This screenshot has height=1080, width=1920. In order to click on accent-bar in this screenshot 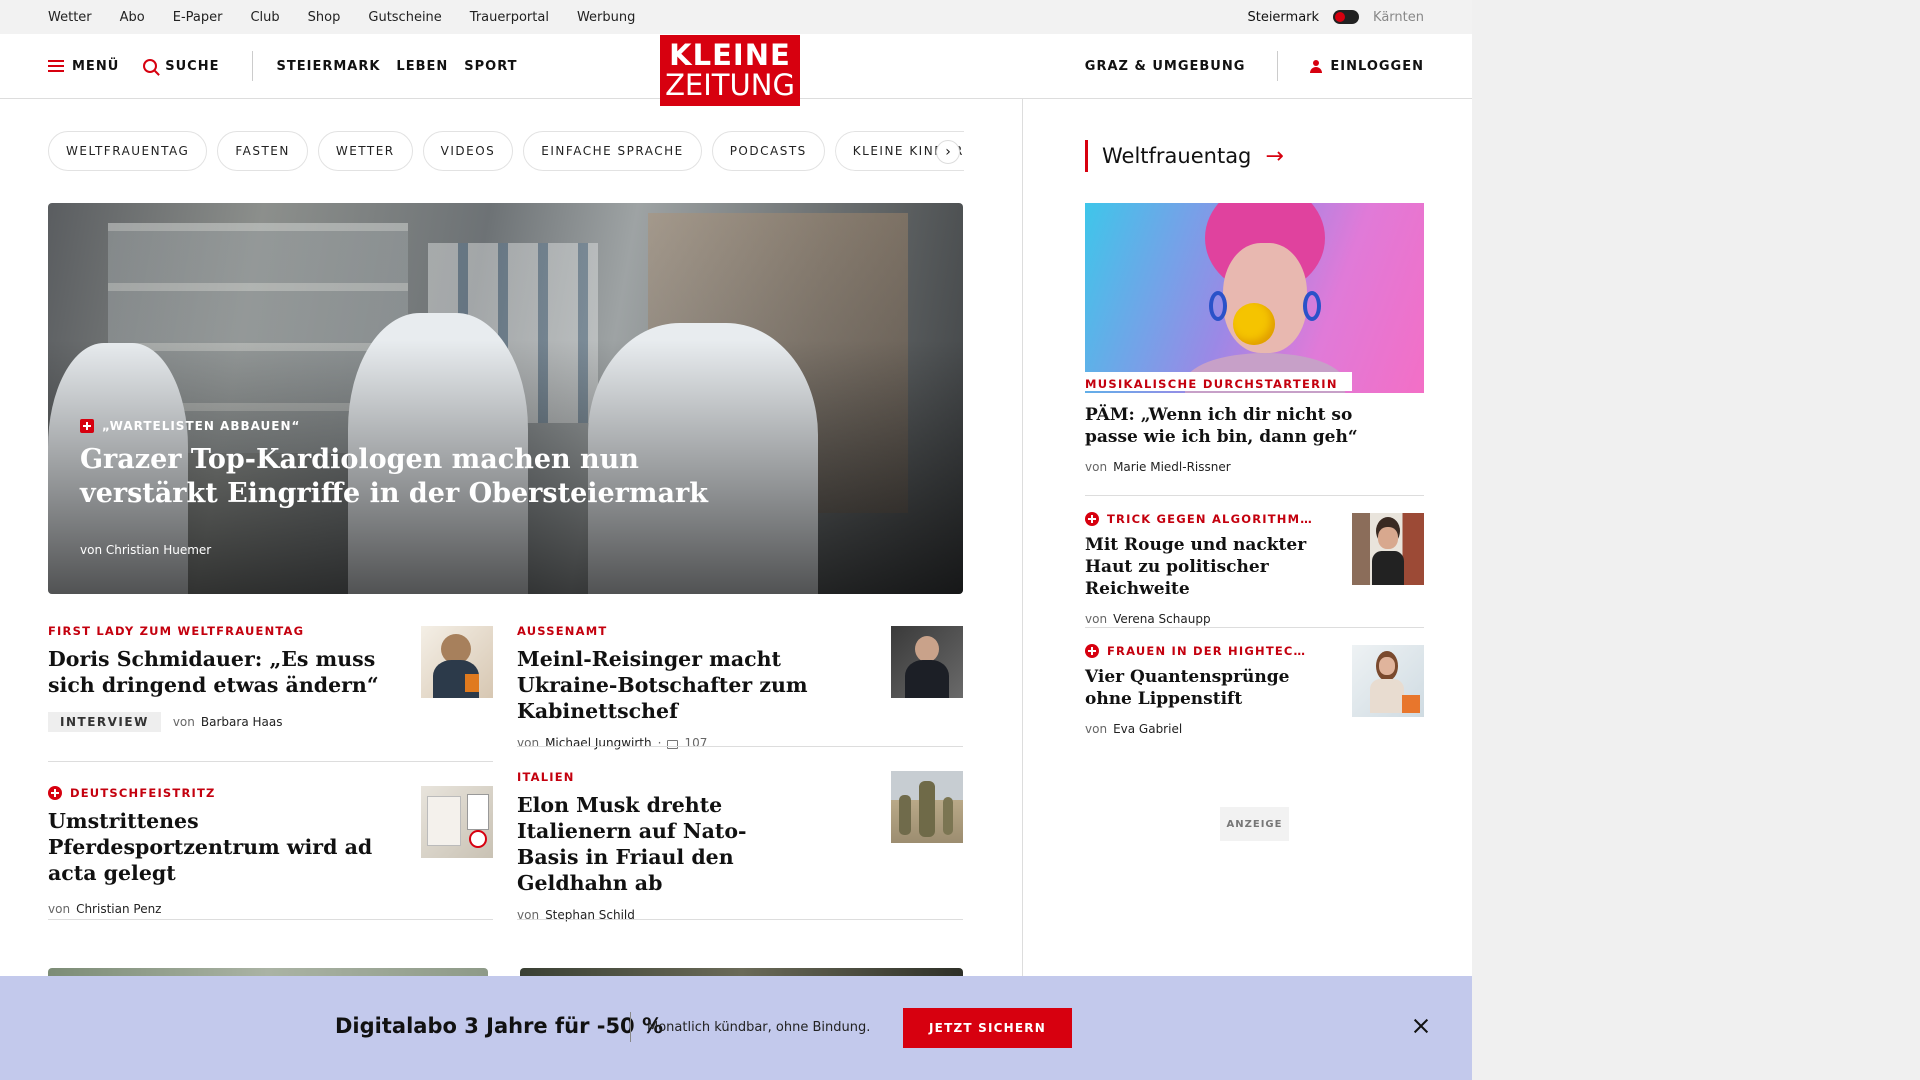, I will do `click(1086, 156)`.